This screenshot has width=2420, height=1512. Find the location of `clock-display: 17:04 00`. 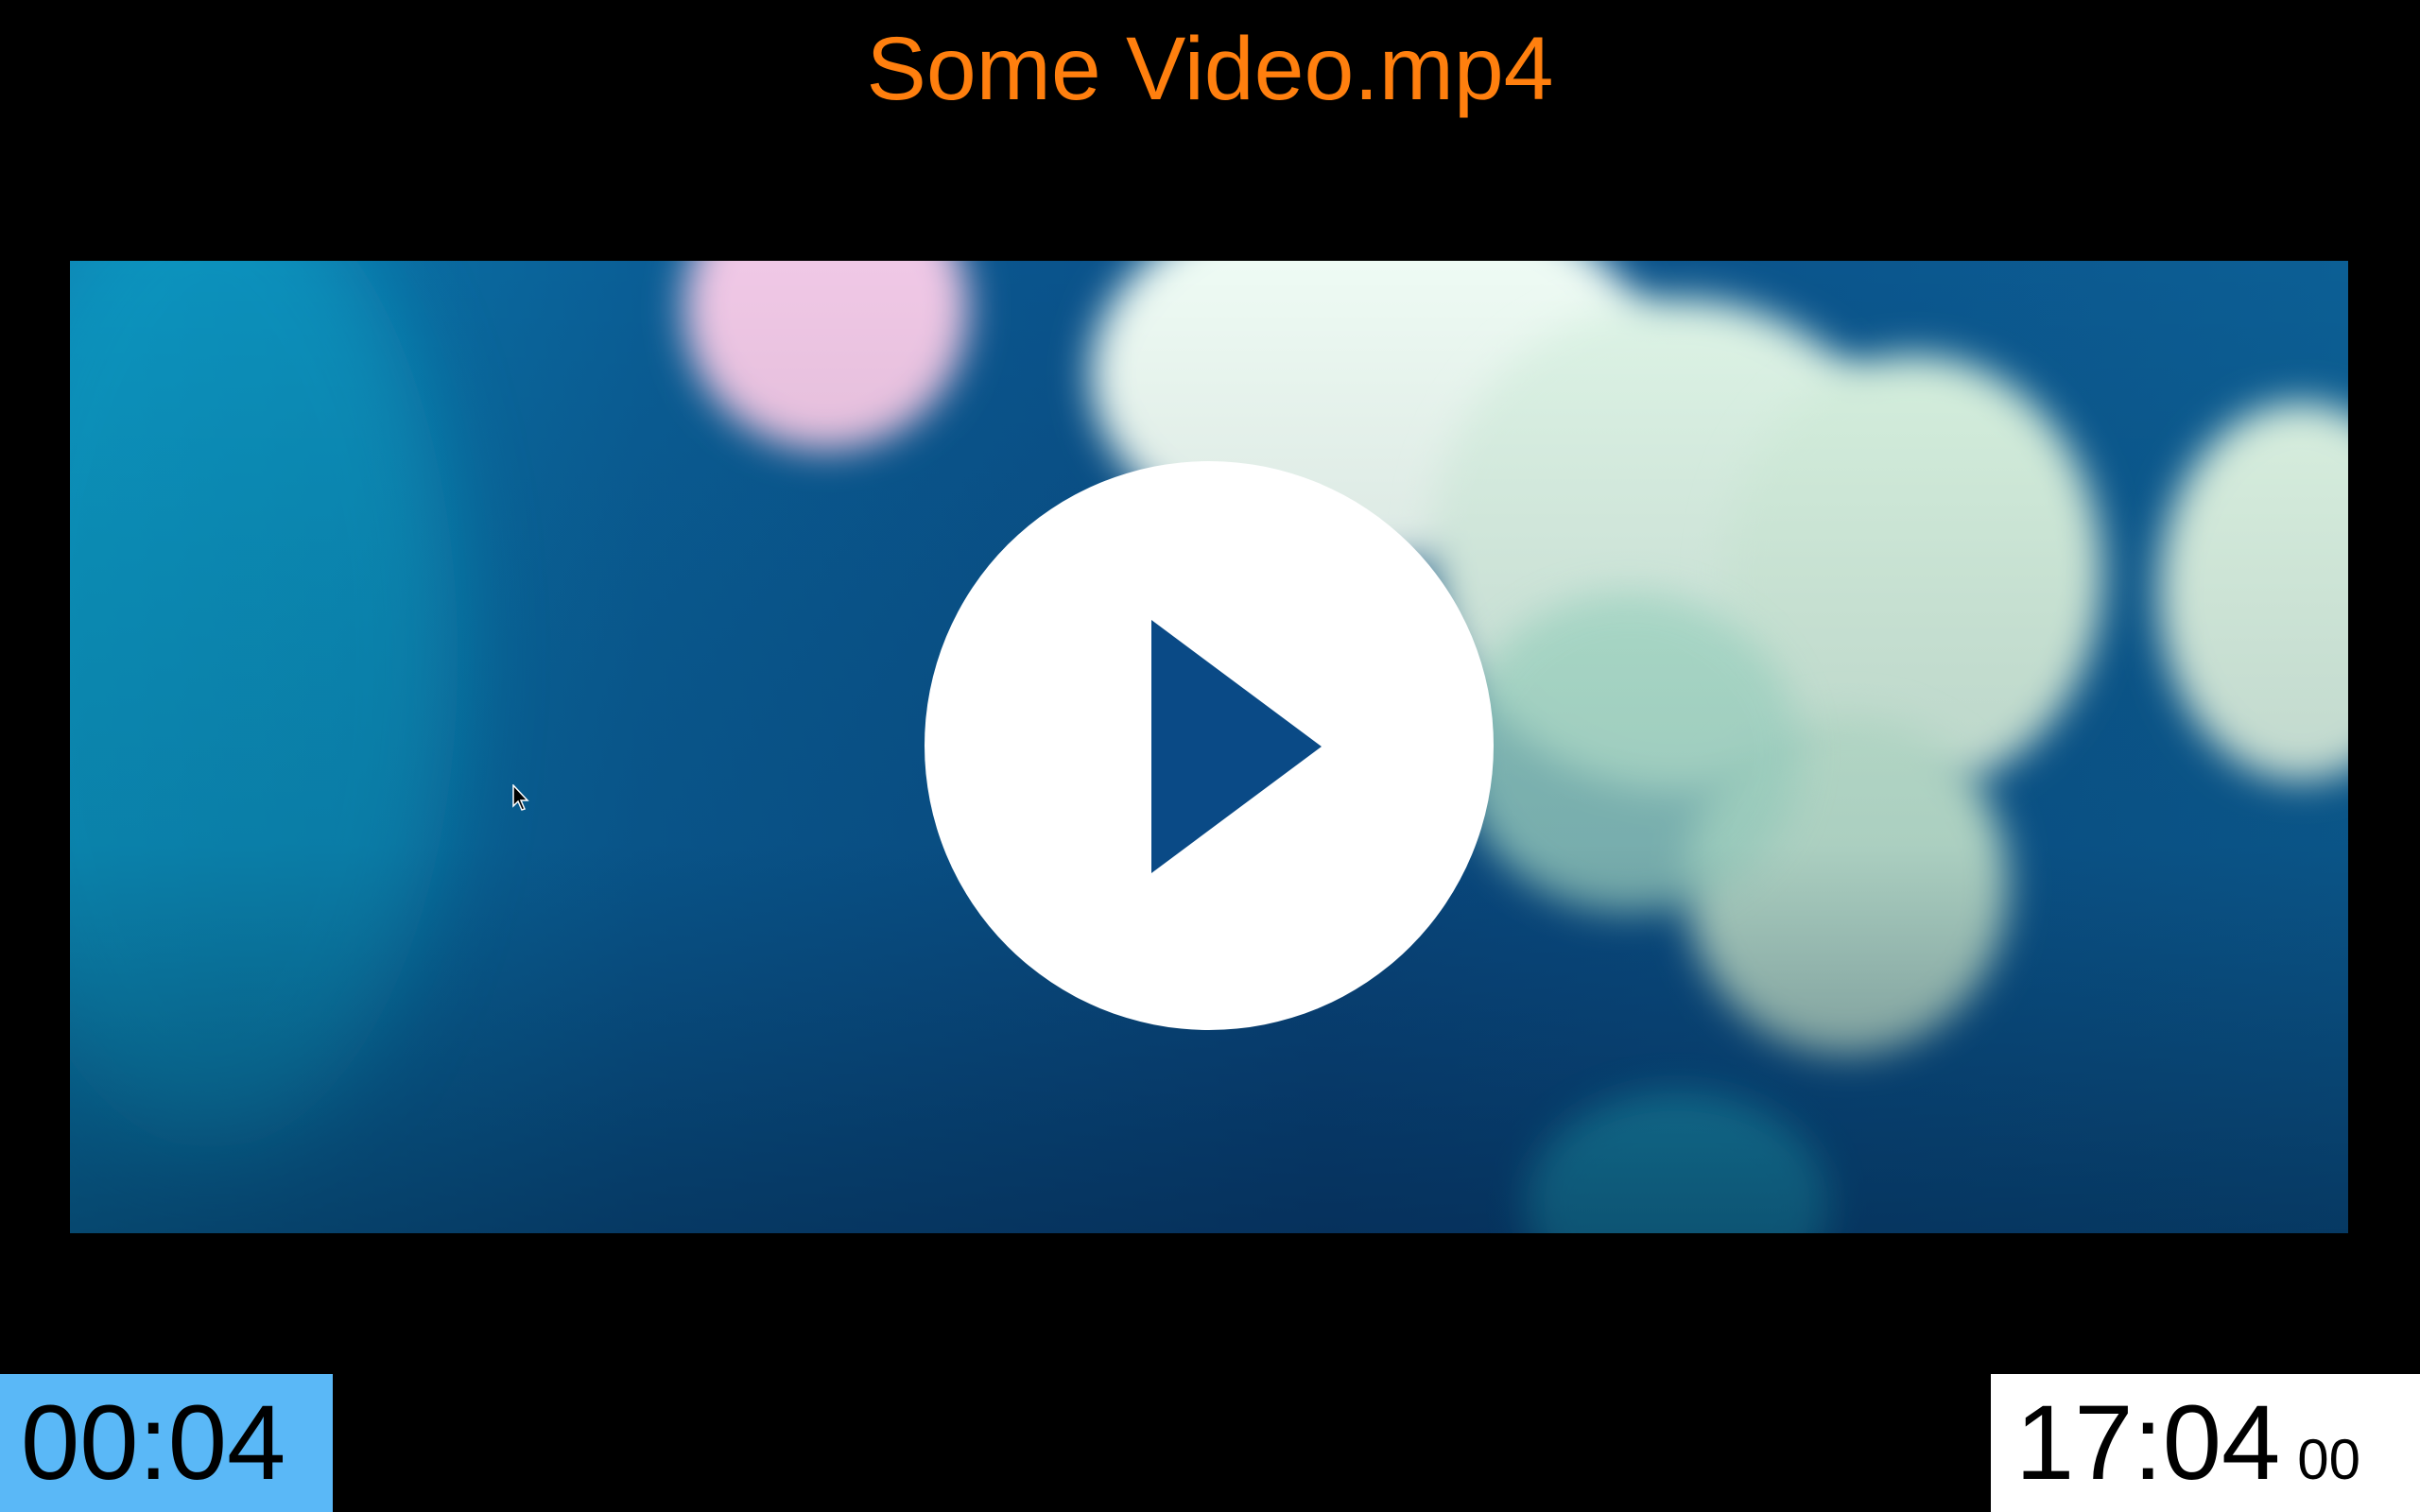

clock-display: 17:04 00 is located at coordinates (2205, 1443).